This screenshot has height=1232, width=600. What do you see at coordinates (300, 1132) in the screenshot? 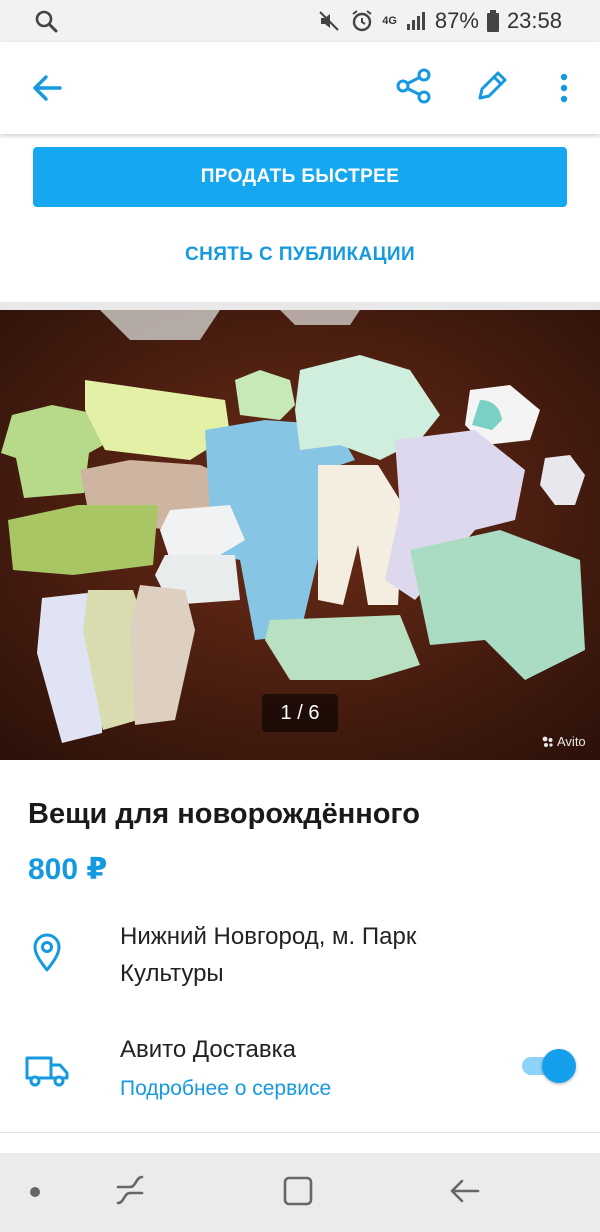
I see `divider` at bounding box center [300, 1132].